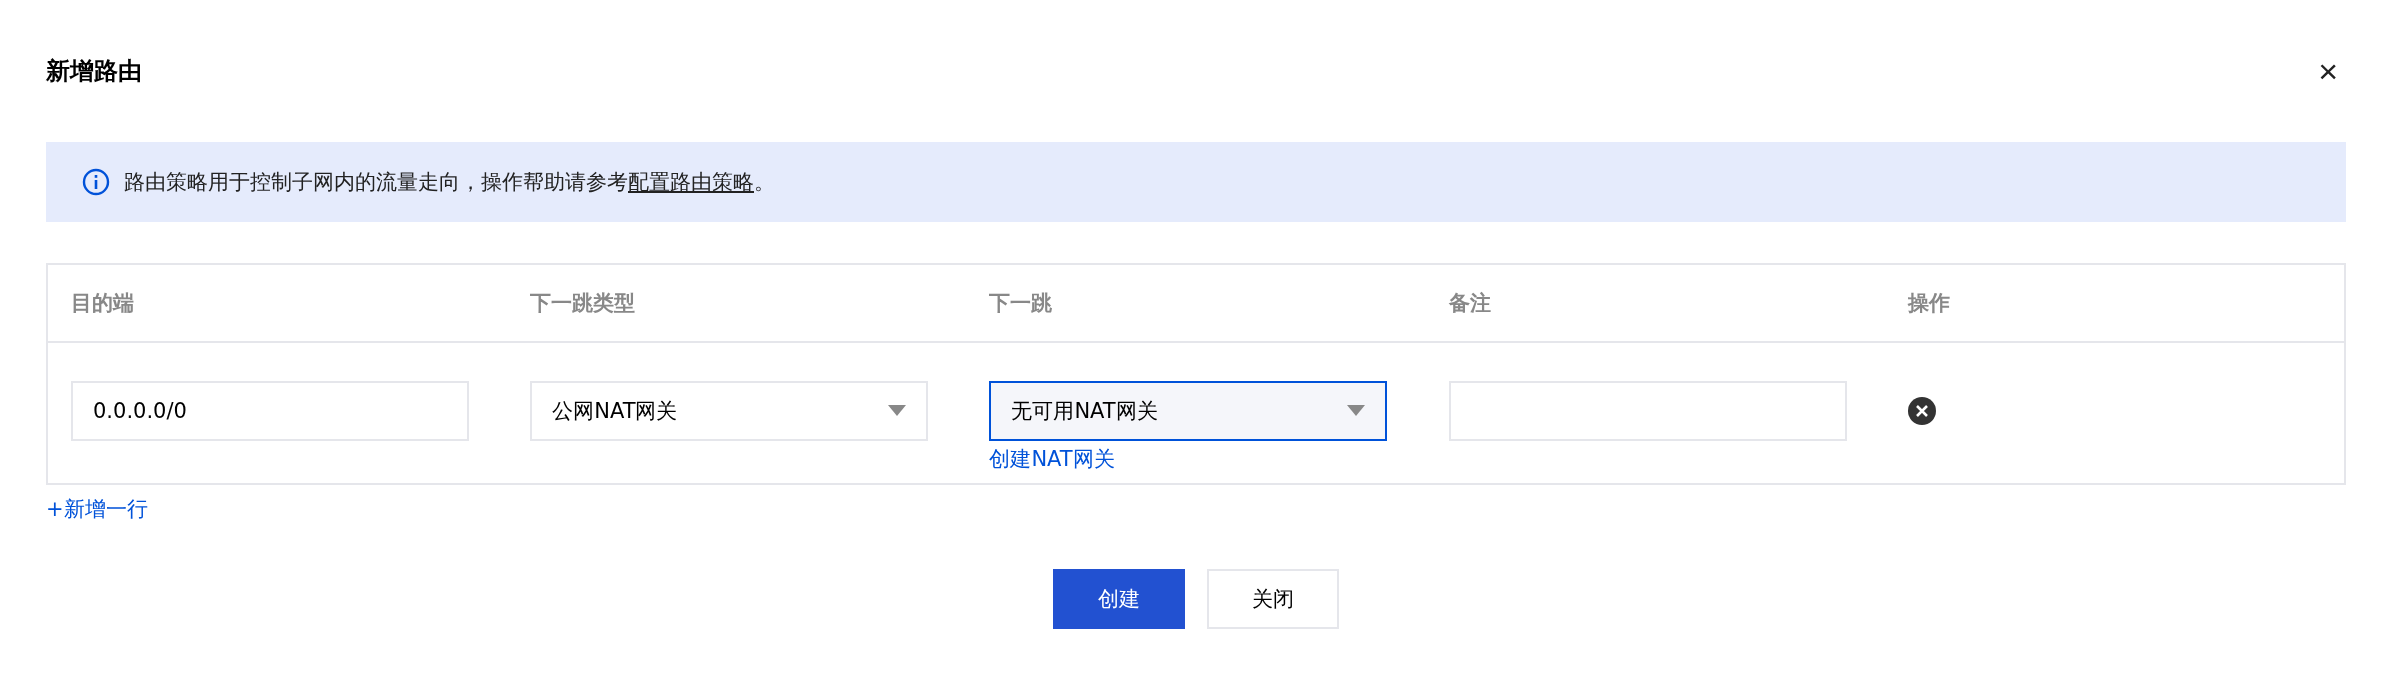  I want to click on column-header: 下一跳类型, so click(583, 303).